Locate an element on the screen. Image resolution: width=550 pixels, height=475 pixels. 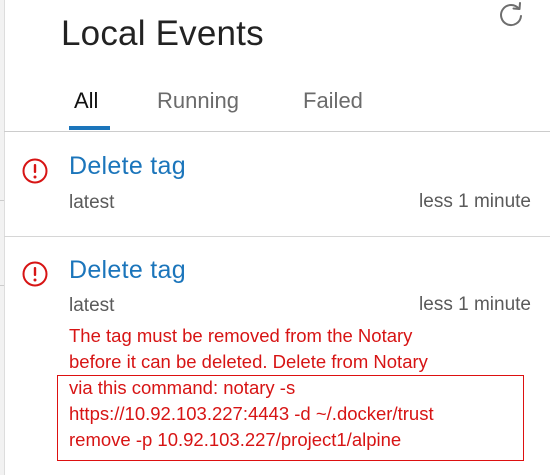
event-divider is located at coordinates (277, 236).